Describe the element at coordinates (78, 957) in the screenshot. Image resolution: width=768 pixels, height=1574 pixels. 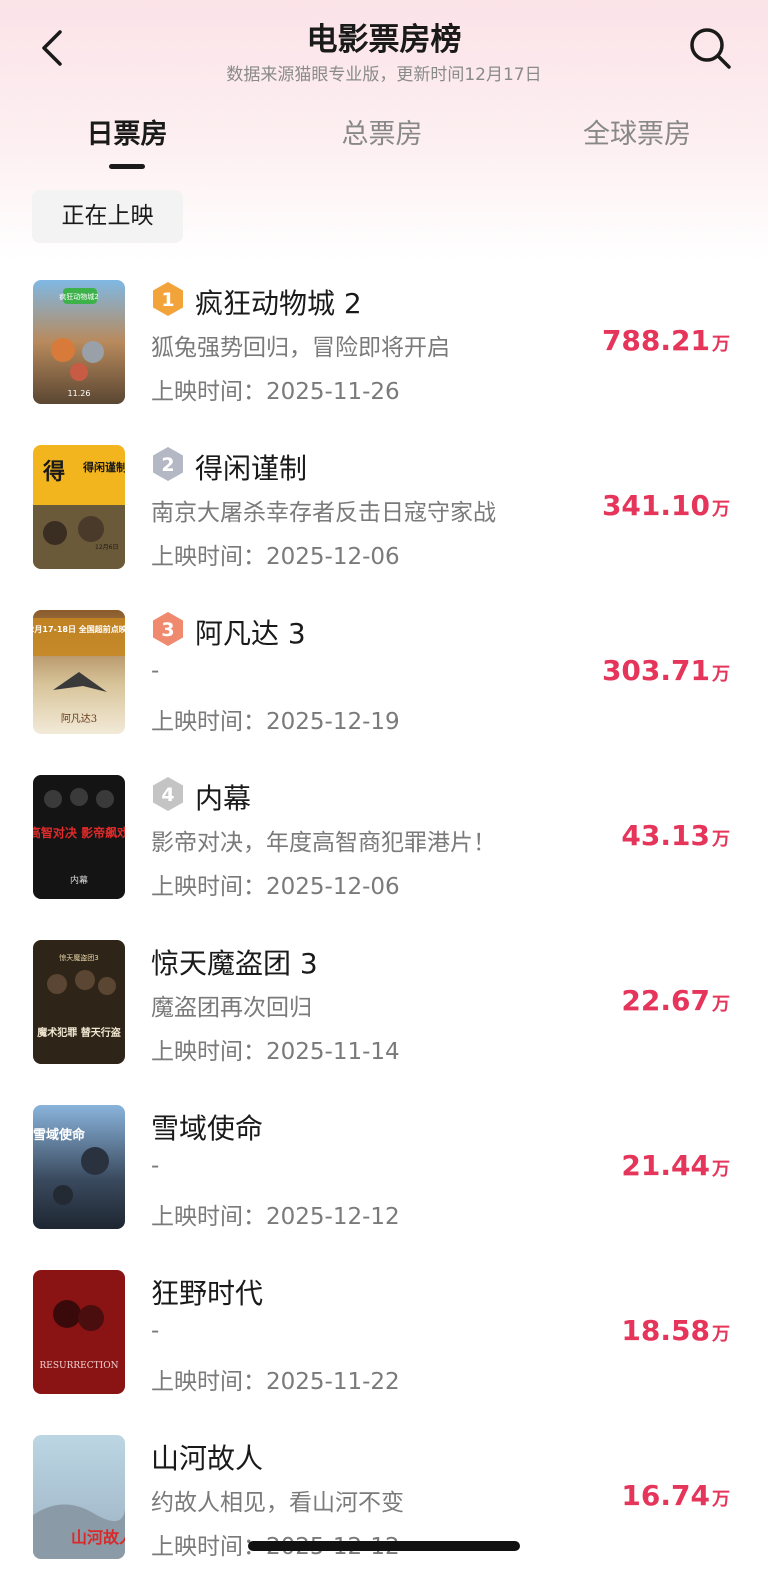
I see `poster-date: 惊天魔盗团3` at that location.